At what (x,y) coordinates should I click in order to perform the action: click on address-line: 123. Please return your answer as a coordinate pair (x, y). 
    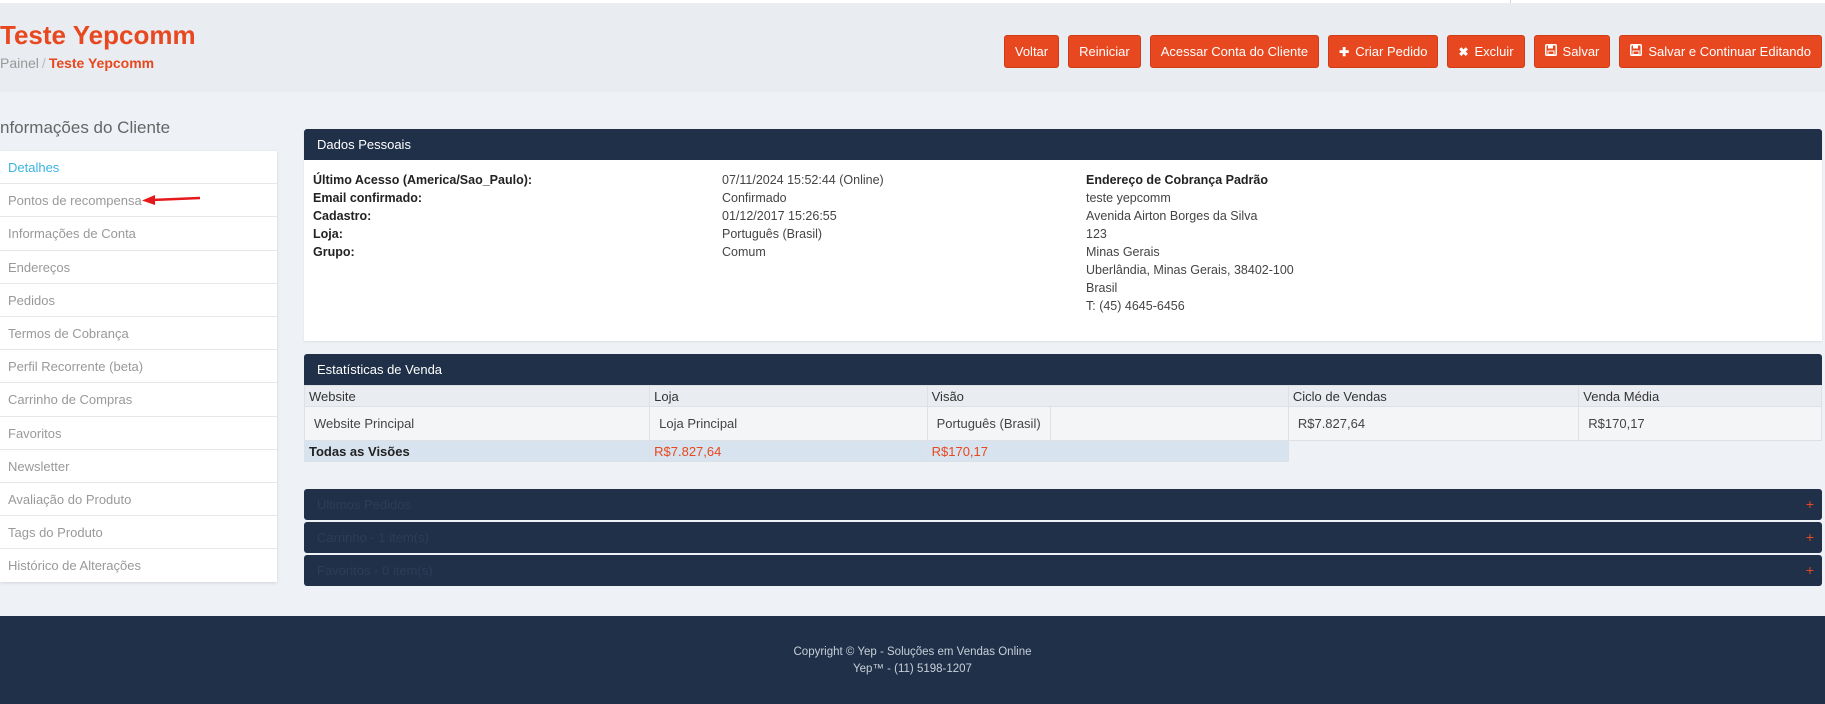
    Looking at the image, I should click on (1096, 234).